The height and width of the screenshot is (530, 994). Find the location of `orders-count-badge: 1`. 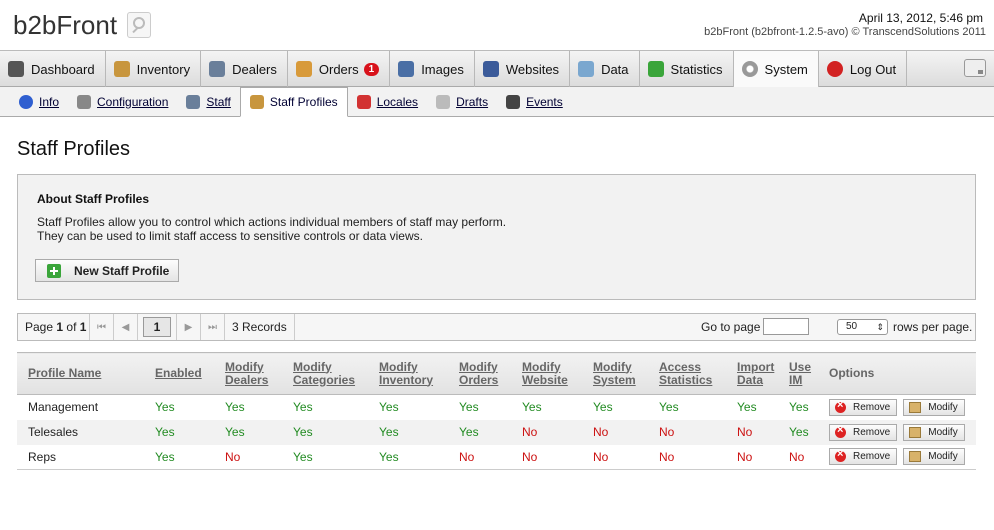

orders-count-badge: 1 is located at coordinates (371, 69).